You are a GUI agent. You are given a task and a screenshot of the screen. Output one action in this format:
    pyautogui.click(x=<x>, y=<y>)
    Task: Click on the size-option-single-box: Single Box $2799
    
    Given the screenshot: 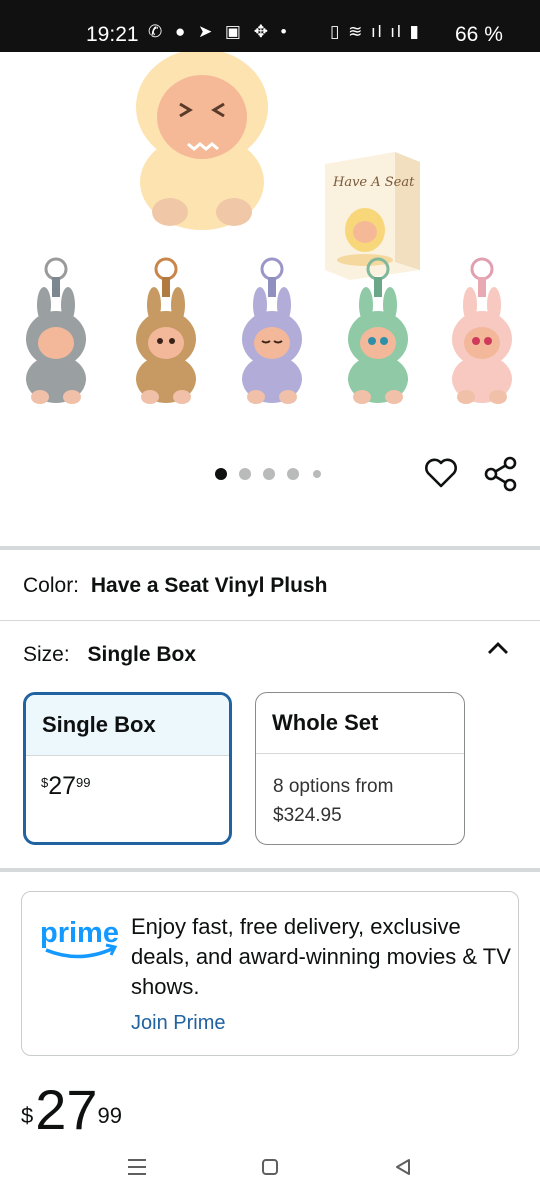 What is the action you would take?
    pyautogui.click(x=127, y=768)
    